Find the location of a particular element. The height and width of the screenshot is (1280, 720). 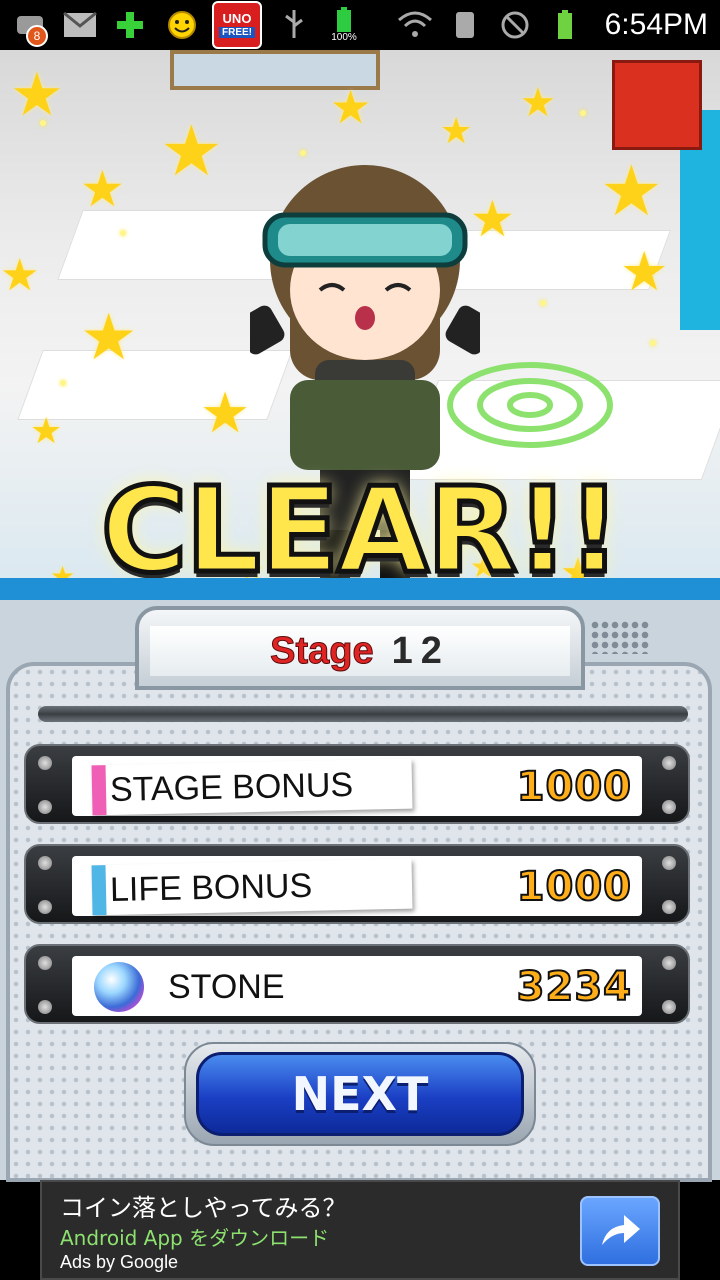

panel-grate is located at coordinates (620, 637).